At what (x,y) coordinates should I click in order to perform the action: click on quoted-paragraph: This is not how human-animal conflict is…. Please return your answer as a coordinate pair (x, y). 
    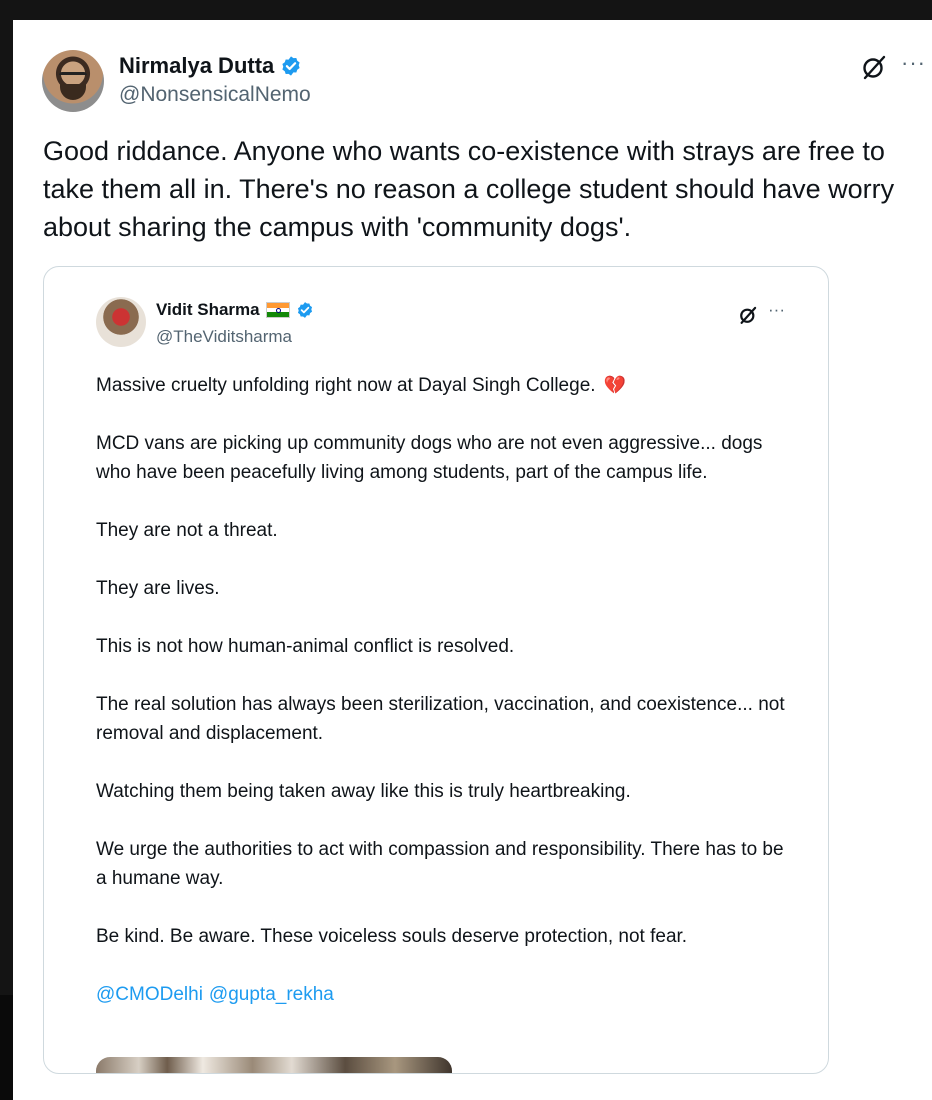
    Looking at the image, I should click on (305, 646).